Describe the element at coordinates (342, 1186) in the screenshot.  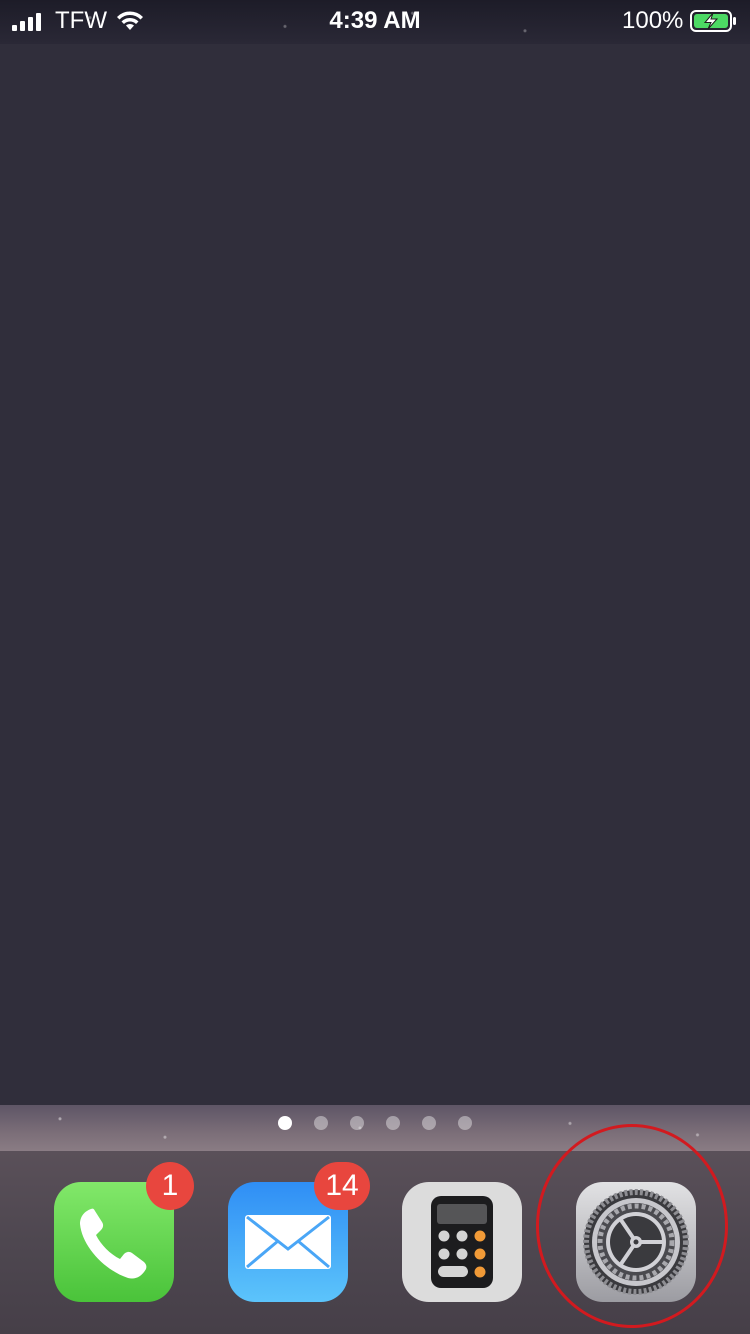
I see `mail-badge: 14` at that location.